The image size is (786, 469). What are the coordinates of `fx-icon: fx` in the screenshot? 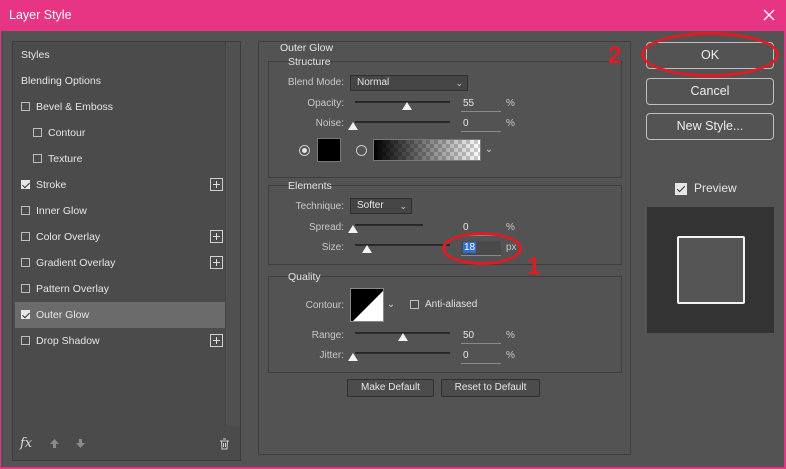 It's located at (26, 443).